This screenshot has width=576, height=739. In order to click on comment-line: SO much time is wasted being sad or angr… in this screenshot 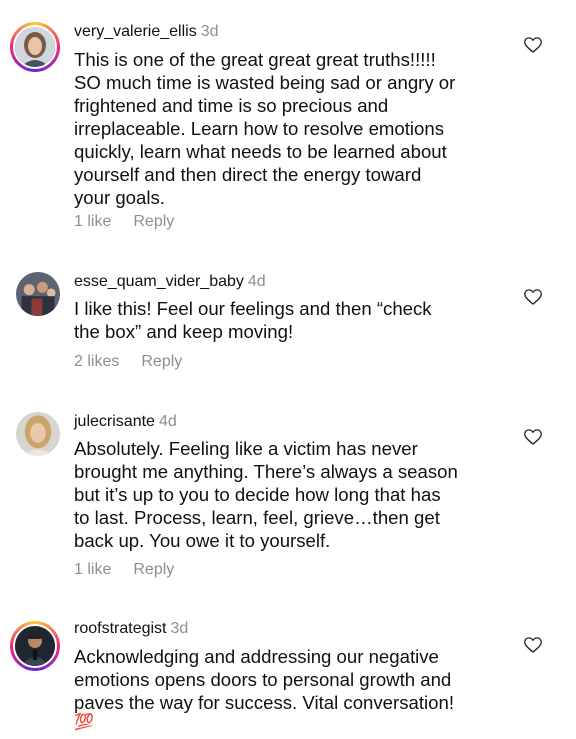, I will do `click(265, 82)`.